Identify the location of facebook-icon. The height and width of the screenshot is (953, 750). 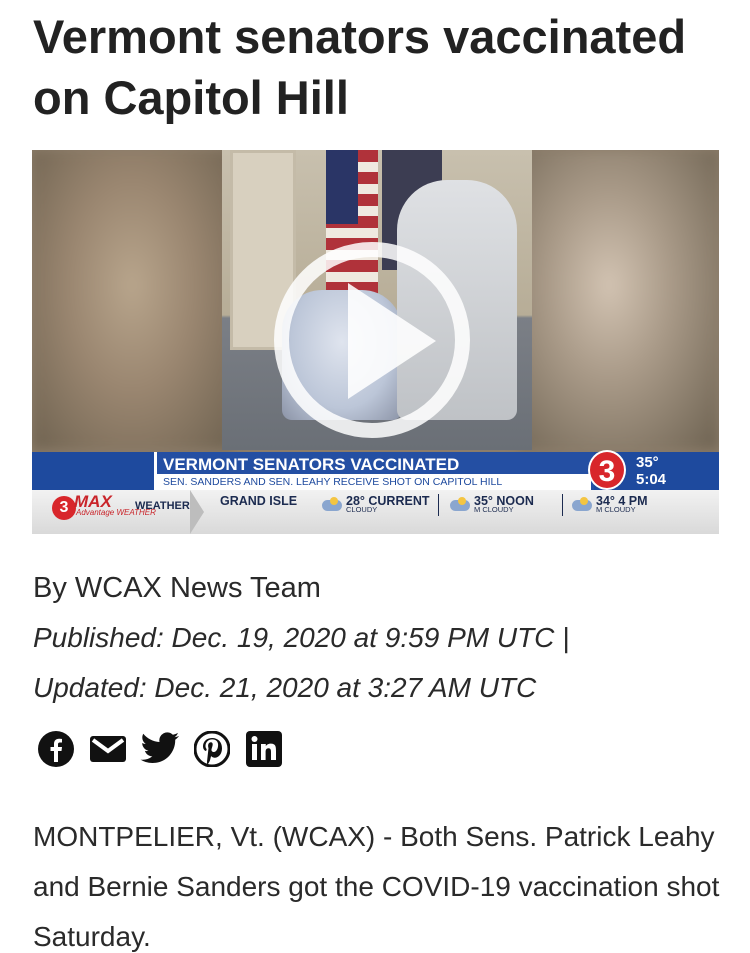
(56, 749).